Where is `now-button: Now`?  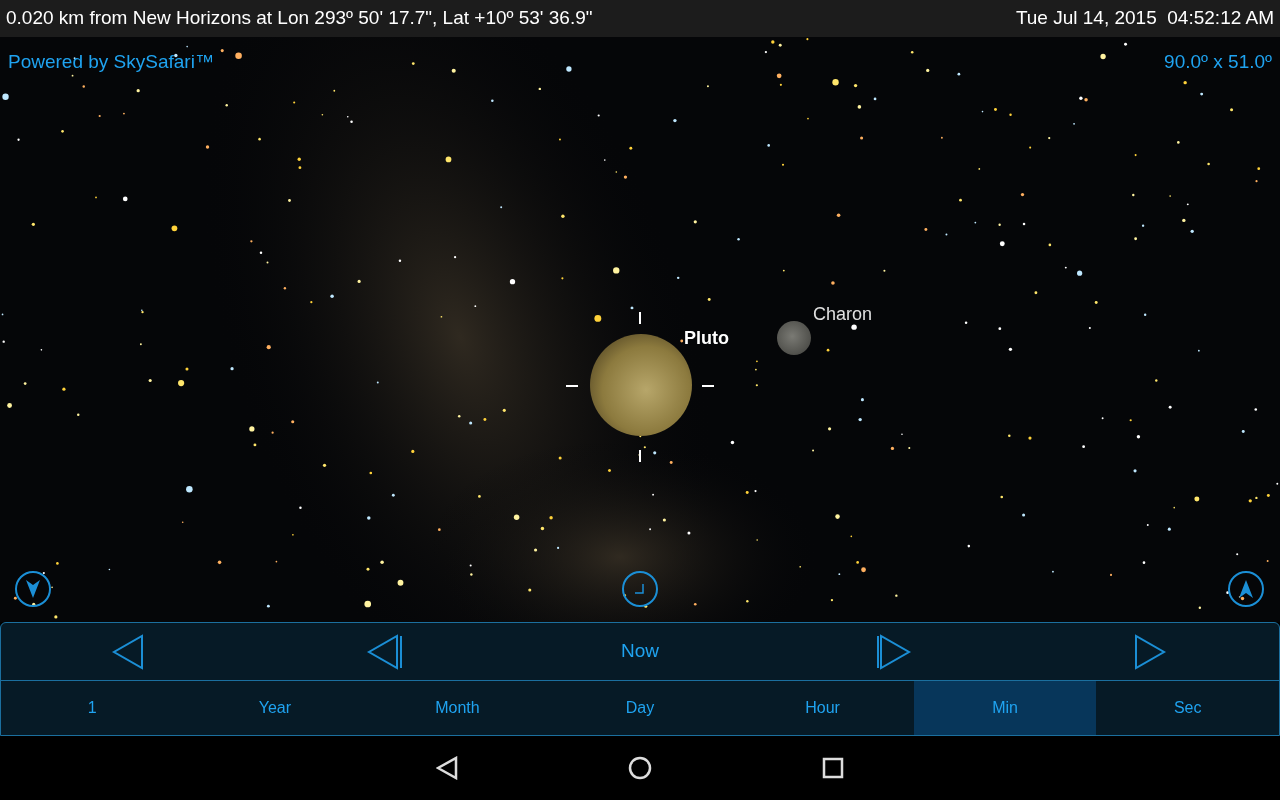
now-button: Now is located at coordinates (640, 651).